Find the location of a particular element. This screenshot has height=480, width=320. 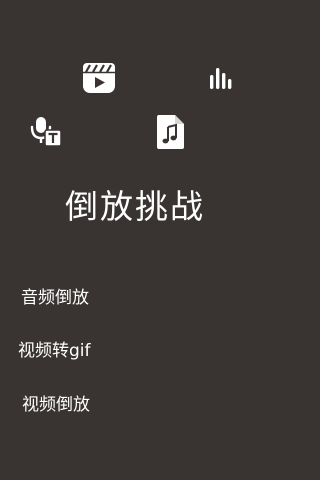

menu-item-audio-reverse: 音频倒放 is located at coordinates (55, 298).